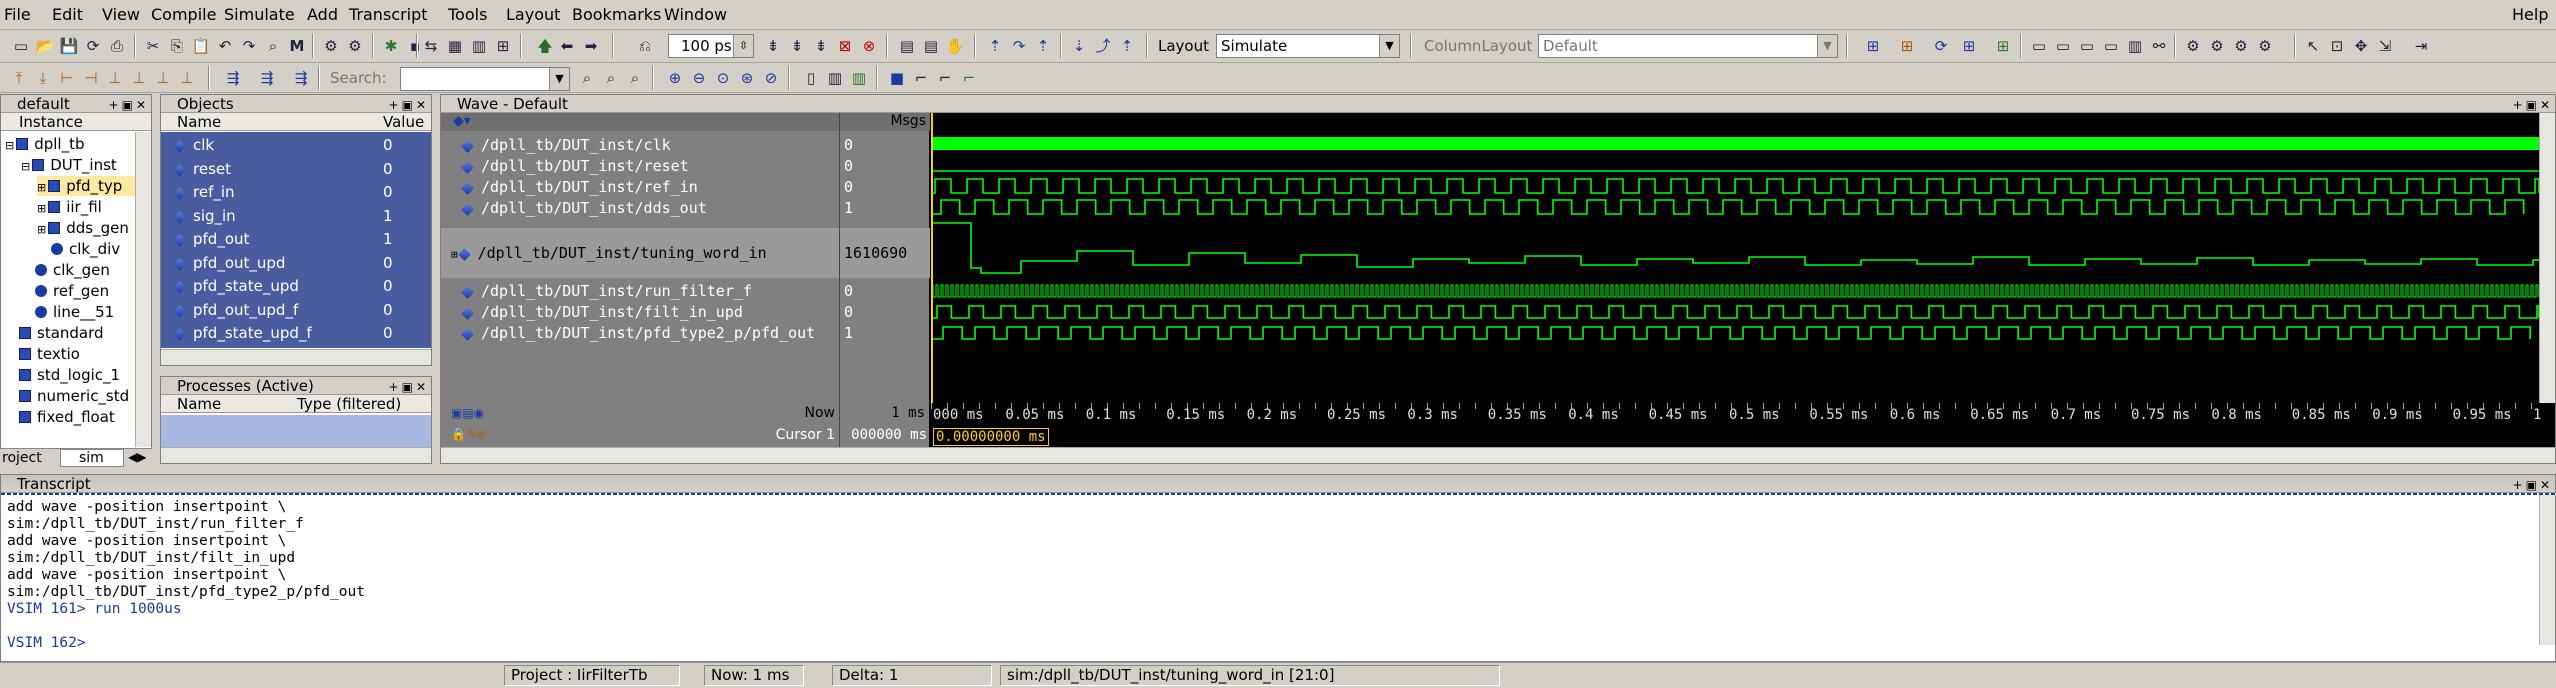  What do you see at coordinates (187, 78) in the screenshot?
I see `tree-end-icon: ⊥` at bounding box center [187, 78].